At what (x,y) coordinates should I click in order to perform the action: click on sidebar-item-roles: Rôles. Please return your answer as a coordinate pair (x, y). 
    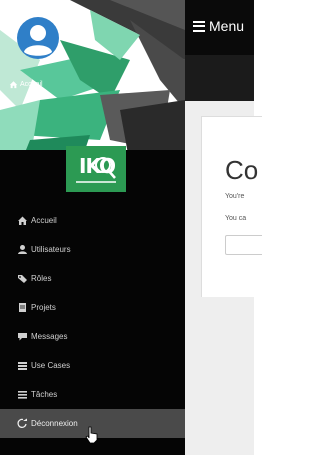
    Looking at the image, I should click on (92, 278).